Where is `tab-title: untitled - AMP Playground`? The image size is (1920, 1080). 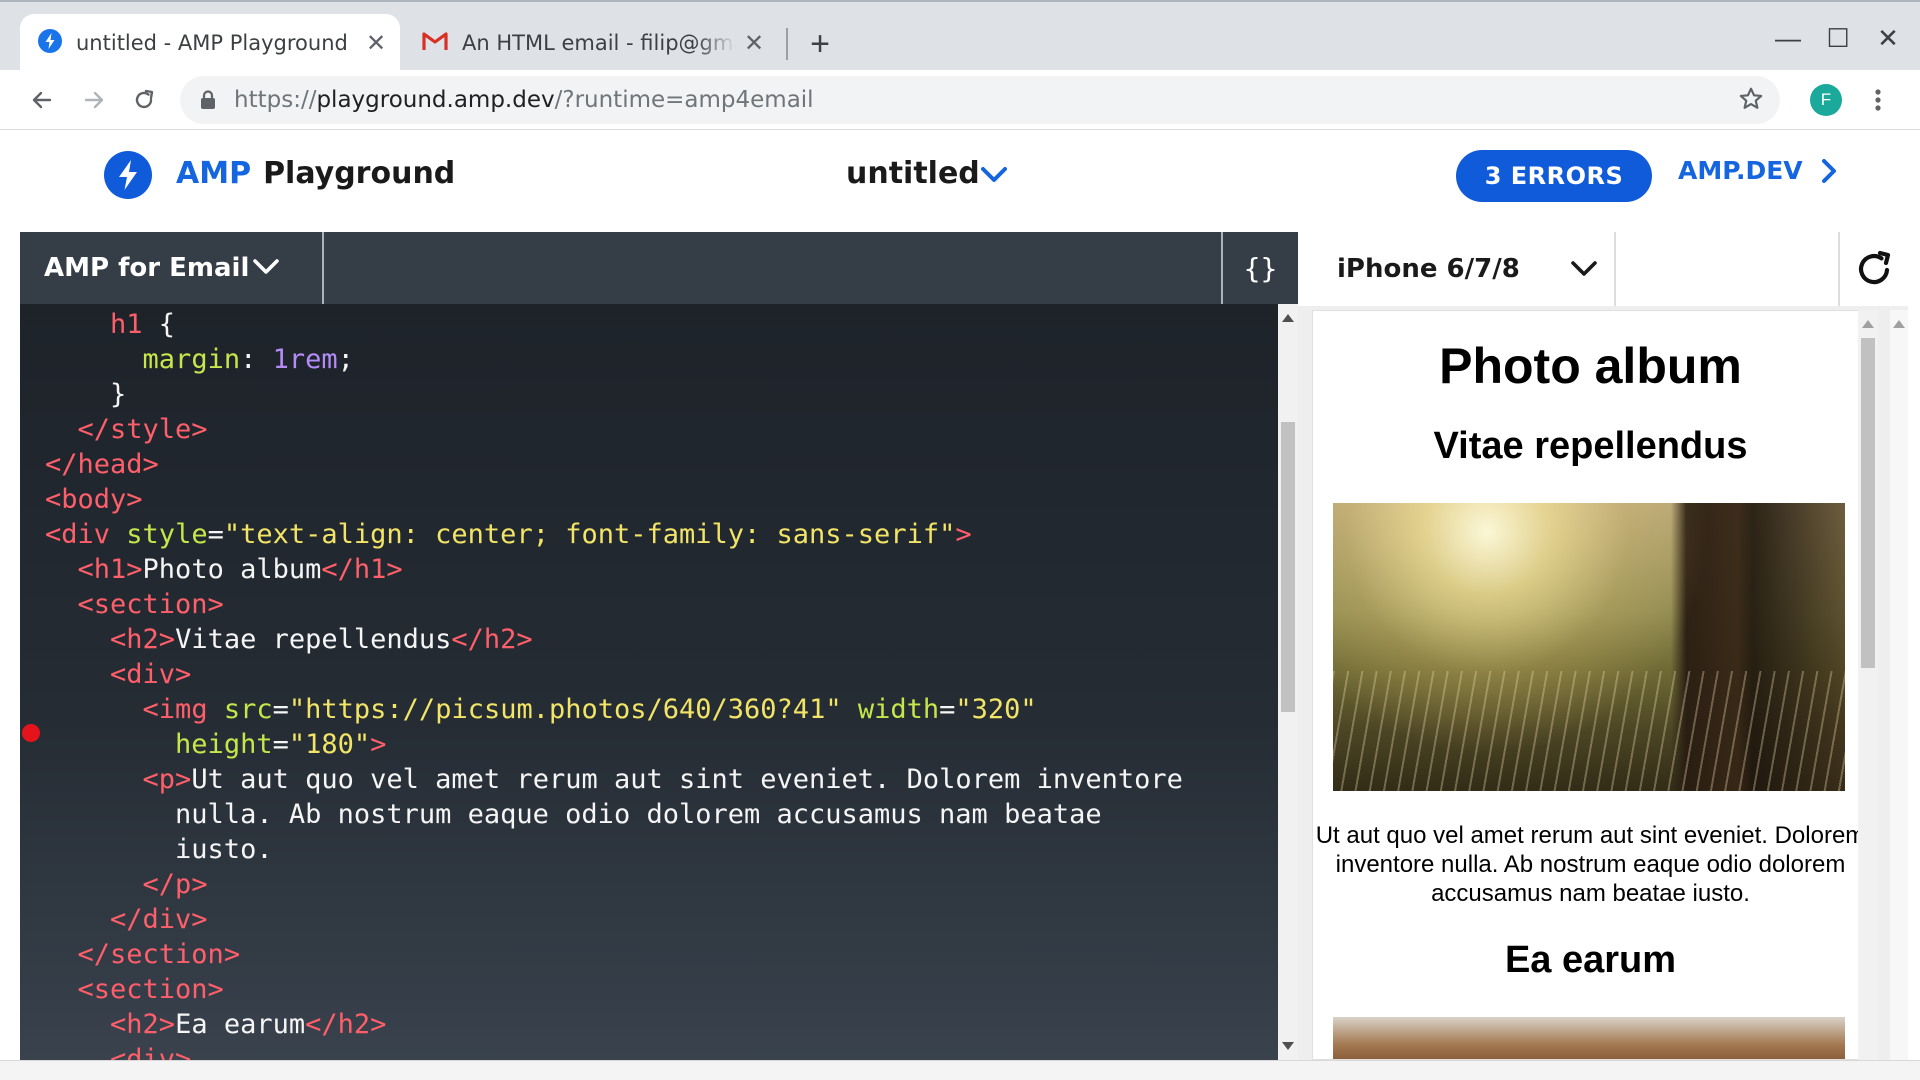 tab-title: untitled - AMP Playground is located at coordinates (212, 43).